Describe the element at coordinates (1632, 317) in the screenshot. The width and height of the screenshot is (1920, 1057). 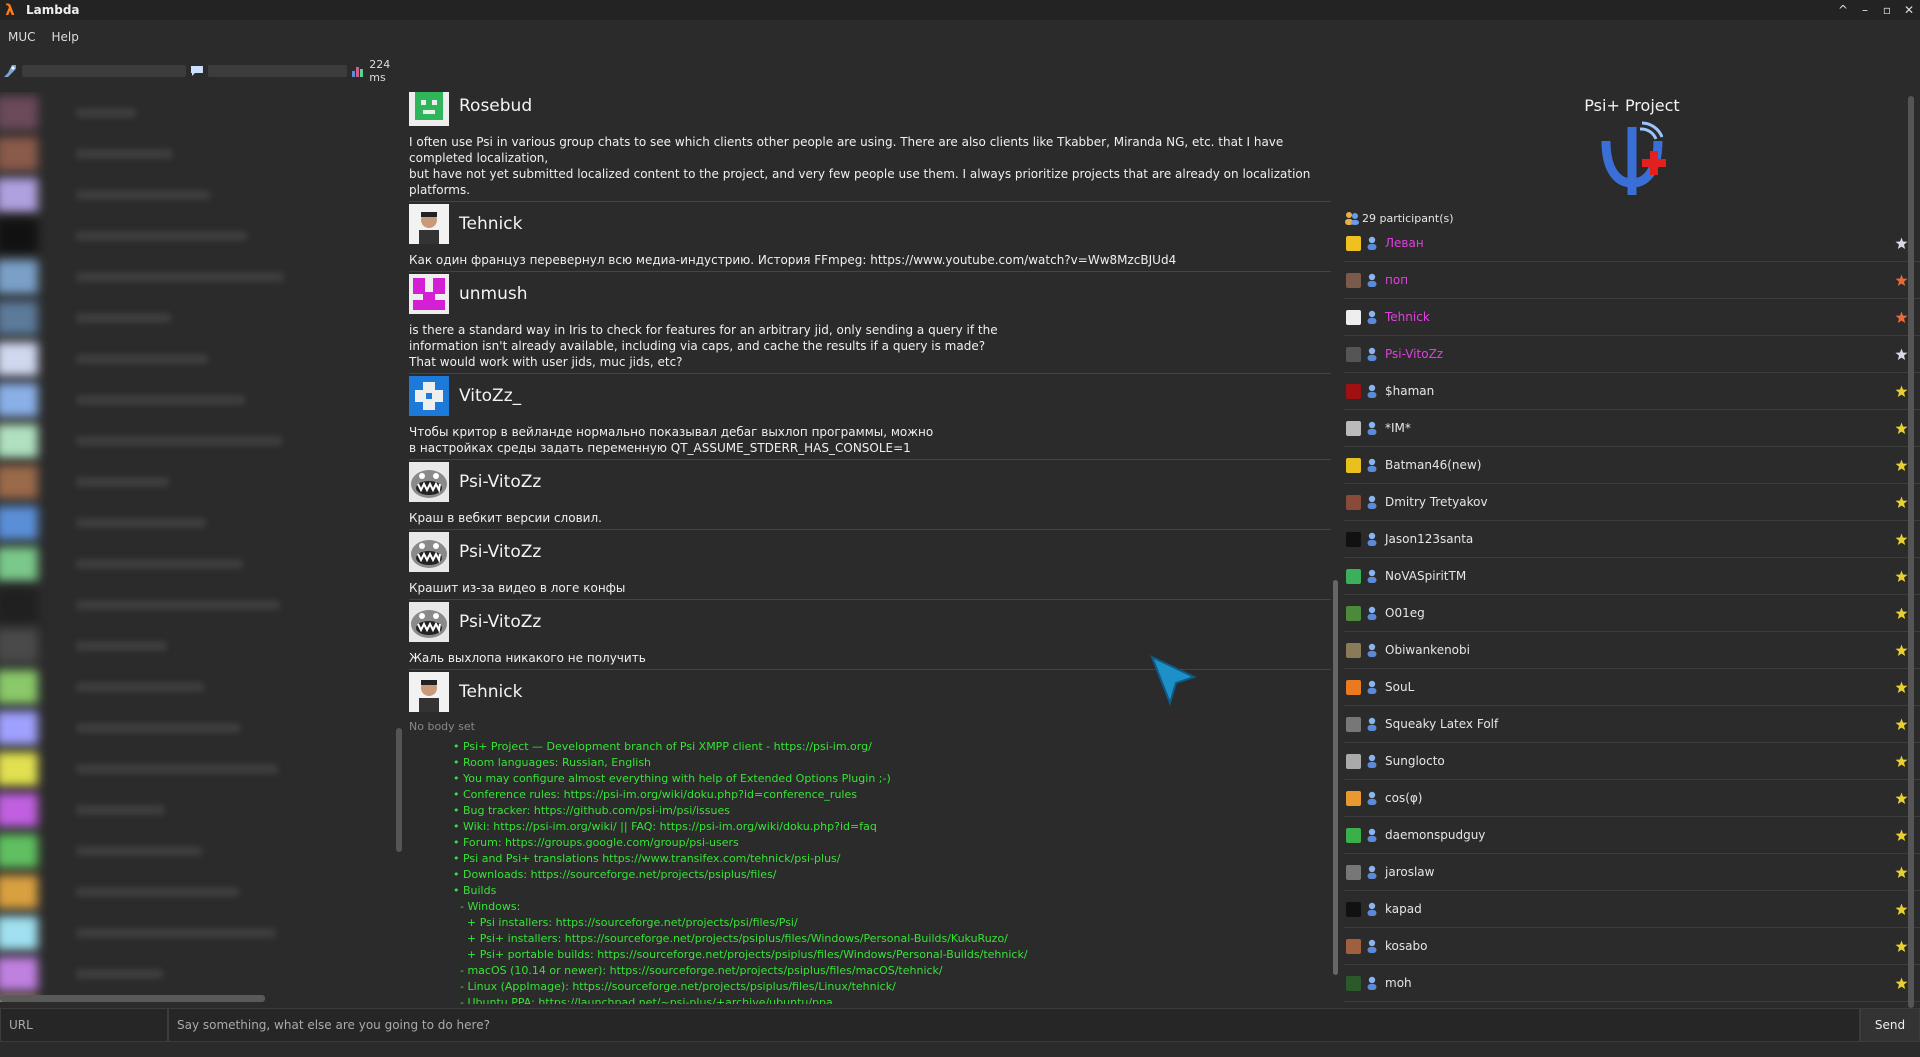
I see `participant-item: Tehnick` at that location.